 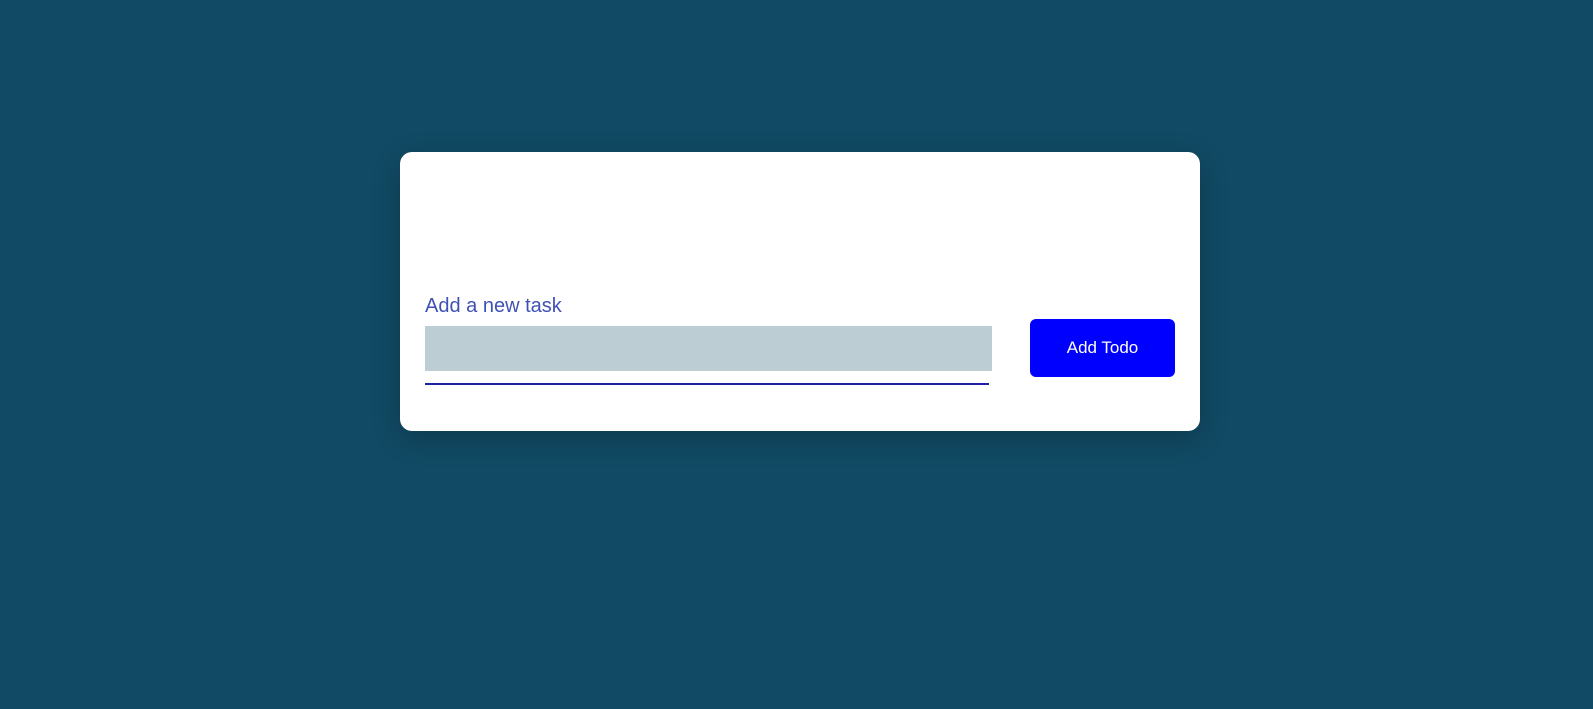 I want to click on task-input-label: Add a new task, so click(x=493, y=306).